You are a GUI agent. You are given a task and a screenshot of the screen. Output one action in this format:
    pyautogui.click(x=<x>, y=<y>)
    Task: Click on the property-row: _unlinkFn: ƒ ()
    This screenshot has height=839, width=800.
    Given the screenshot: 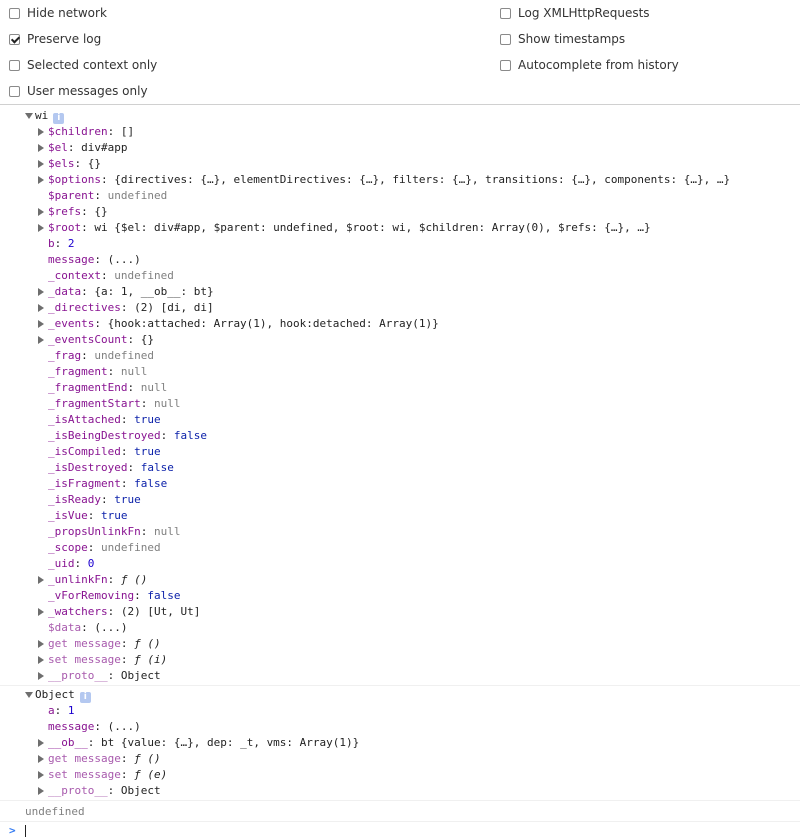 What is the action you would take?
    pyautogui.click(x=400, y=580)
    